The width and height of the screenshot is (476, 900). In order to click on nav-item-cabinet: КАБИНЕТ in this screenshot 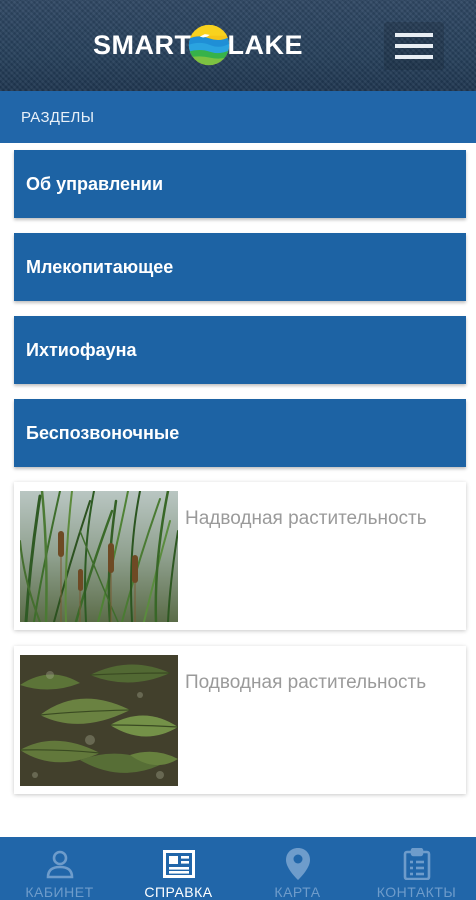, I will do `click(59, 868)`.